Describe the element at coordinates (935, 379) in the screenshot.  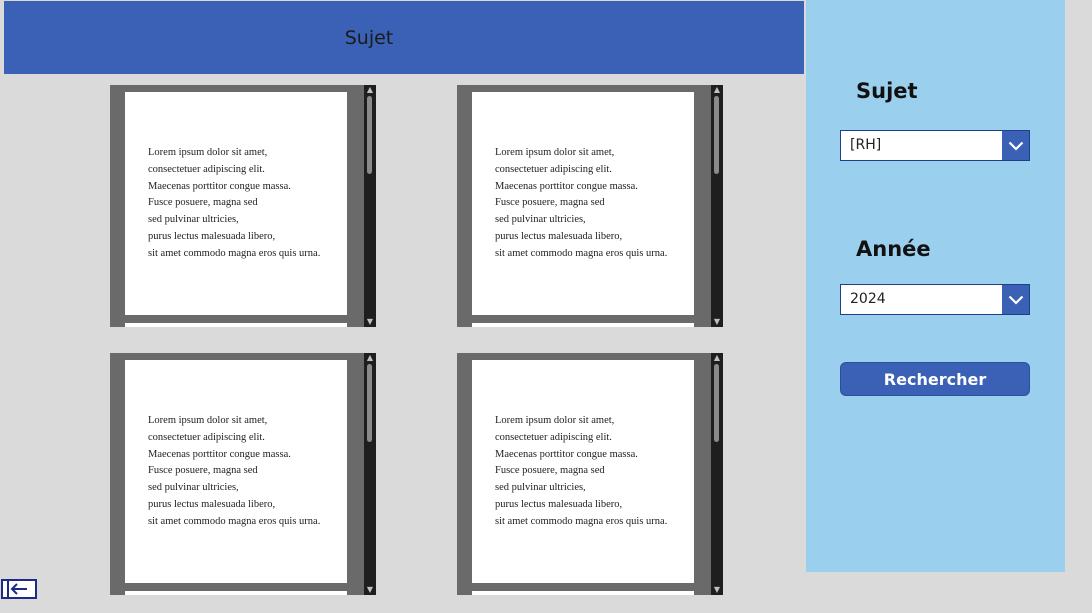
I see `search-button: Rechercher` at that location.